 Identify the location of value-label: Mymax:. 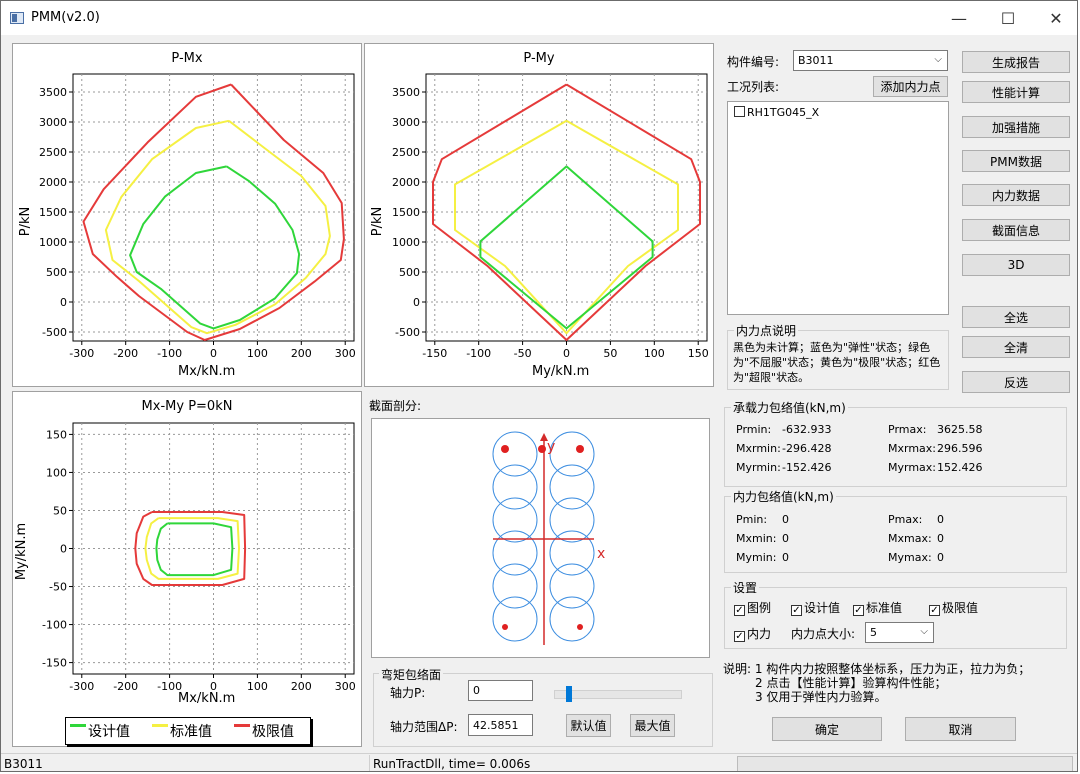
(910, 557).